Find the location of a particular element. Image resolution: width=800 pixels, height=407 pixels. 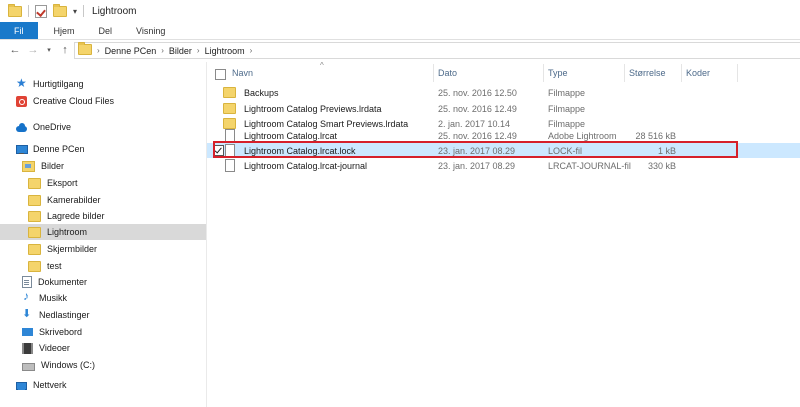

nav-label: Kamerabilder is located at coordinates (74, 200).